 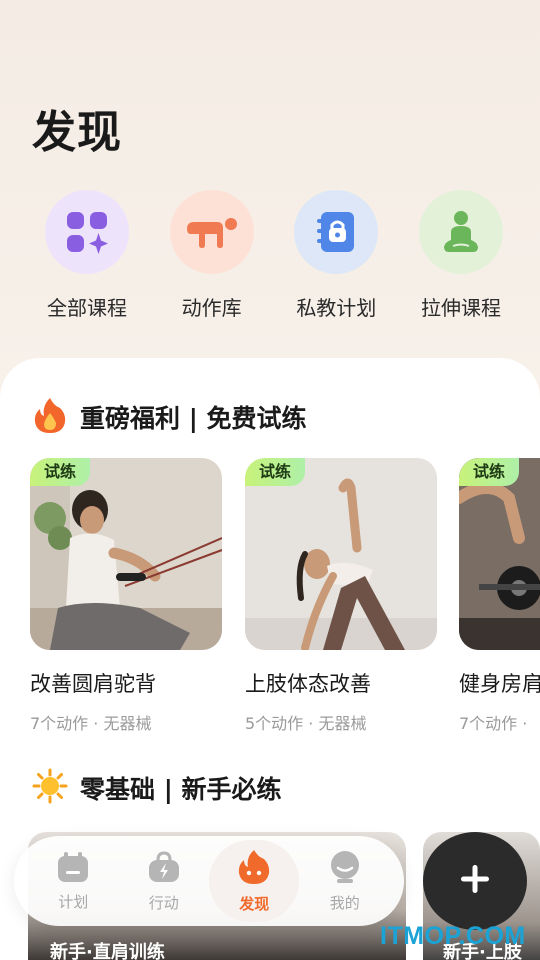 I want to click on course-meta: 5个动作 · 无器械, so click(x=306, y=723).